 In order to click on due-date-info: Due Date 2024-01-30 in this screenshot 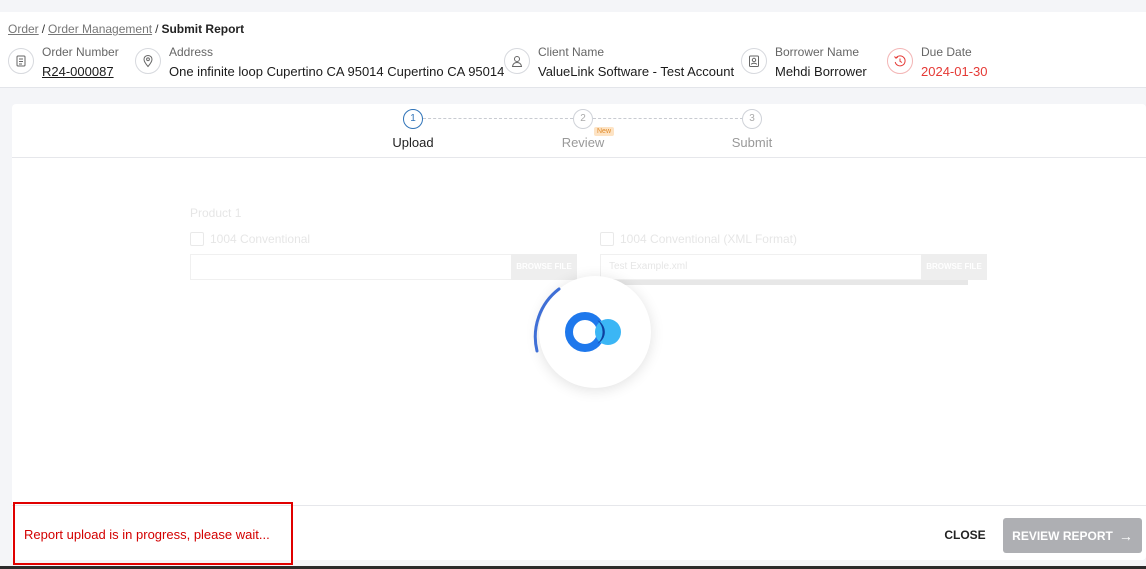, I will do `click(937, 63)`.